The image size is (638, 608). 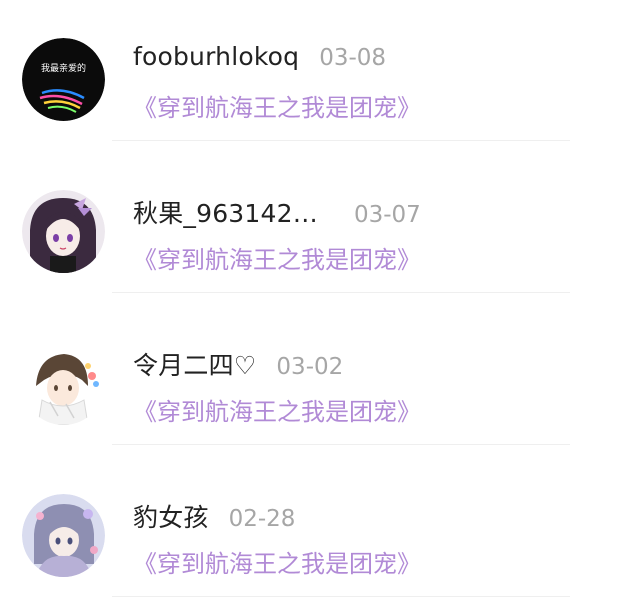 What do you see at coordinates (171, 516) in the screenshot?
I see `username: 豹女孩` at bounding box center [171, 516].